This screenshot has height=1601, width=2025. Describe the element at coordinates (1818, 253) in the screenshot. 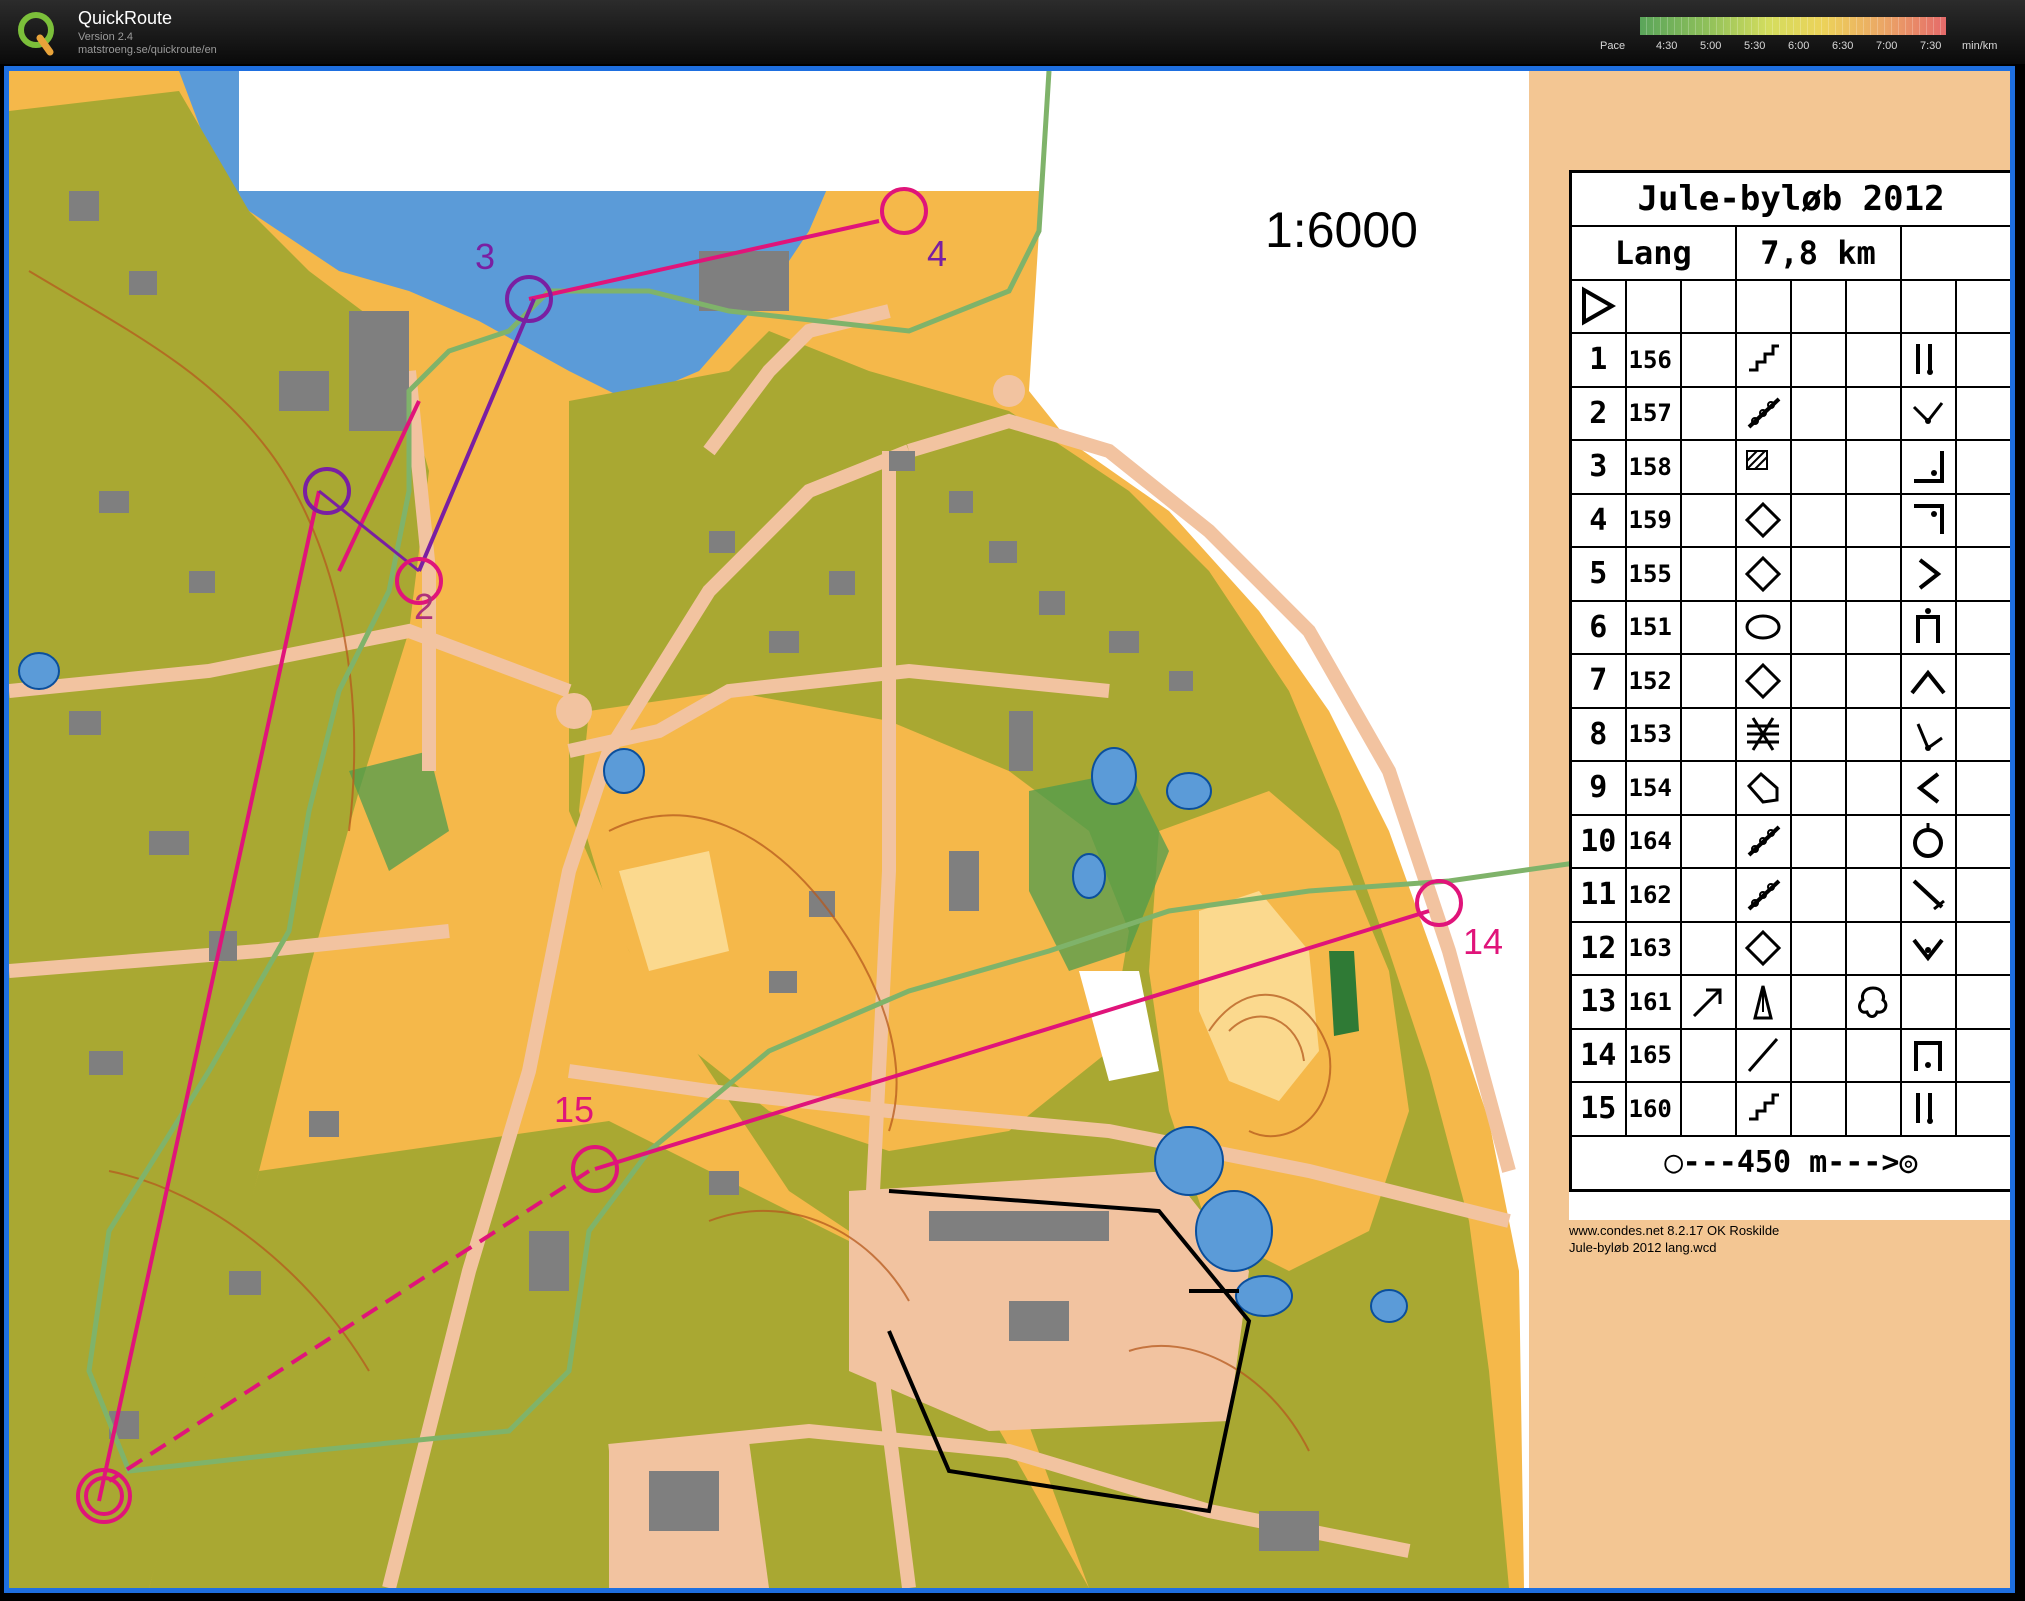

I see `course-length: 7,8 km` at that location.